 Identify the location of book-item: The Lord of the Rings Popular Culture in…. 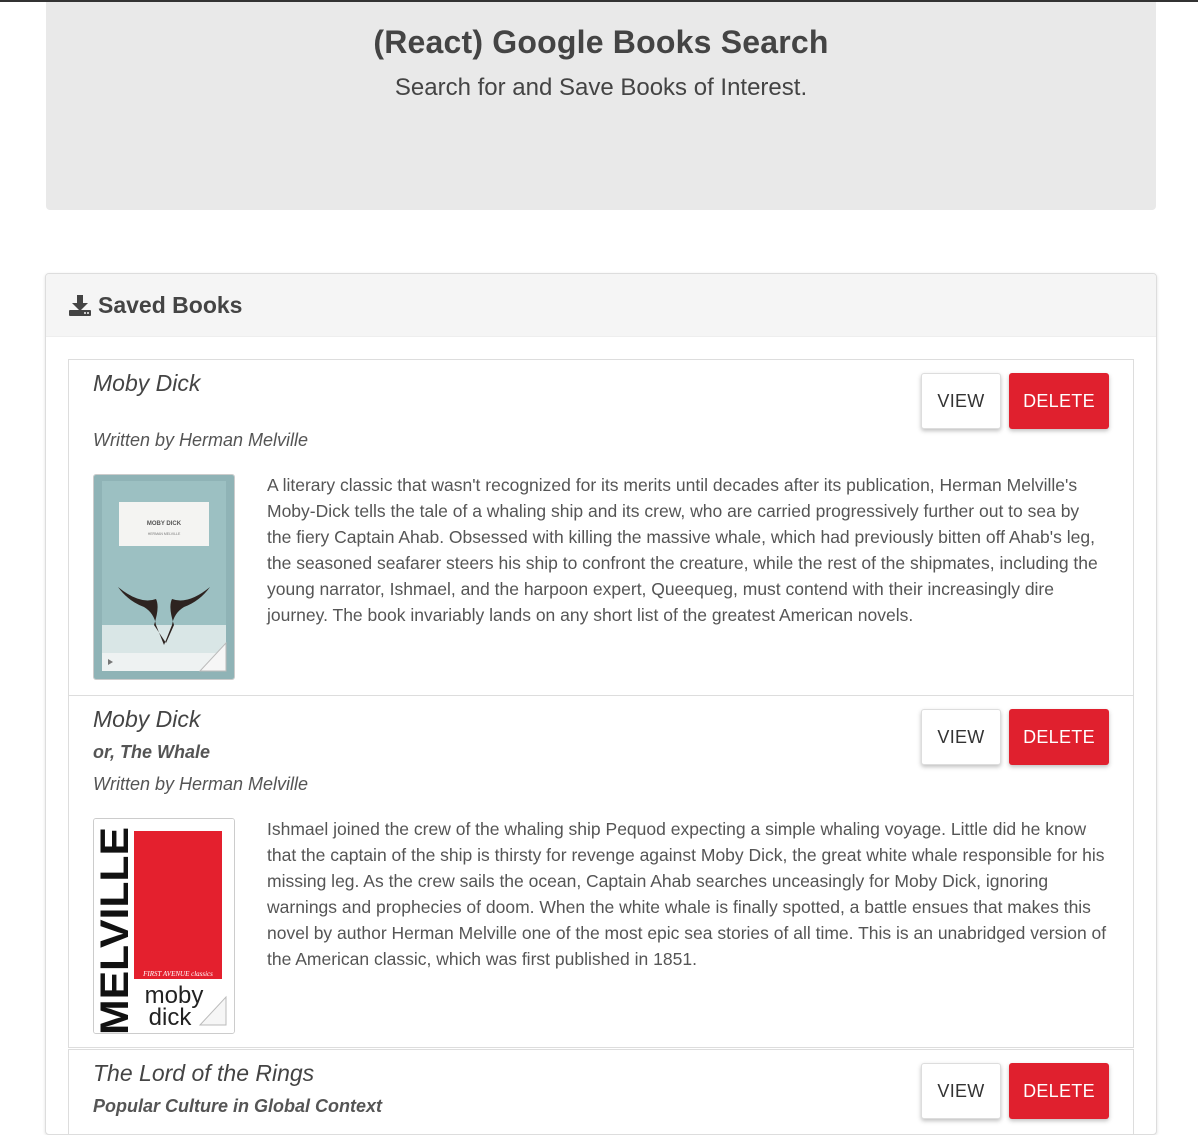
(601, 1091).